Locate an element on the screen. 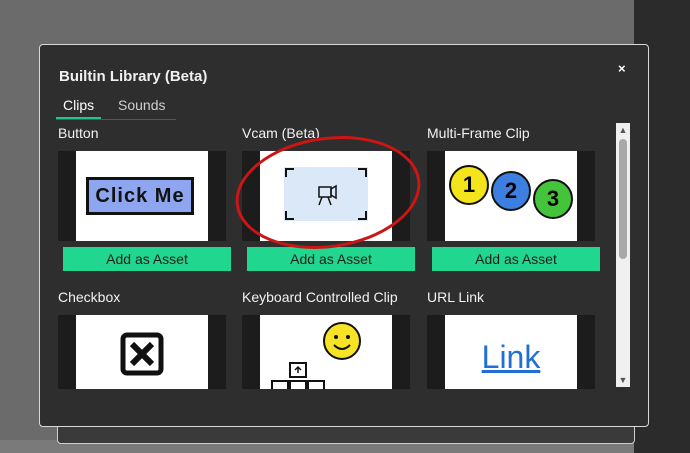  vcam-frame is located at coordinates (326, 194).